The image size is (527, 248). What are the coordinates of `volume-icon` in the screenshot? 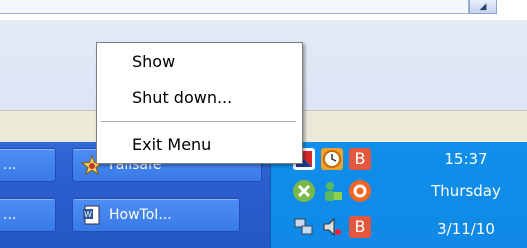 It's located at (332, 227).